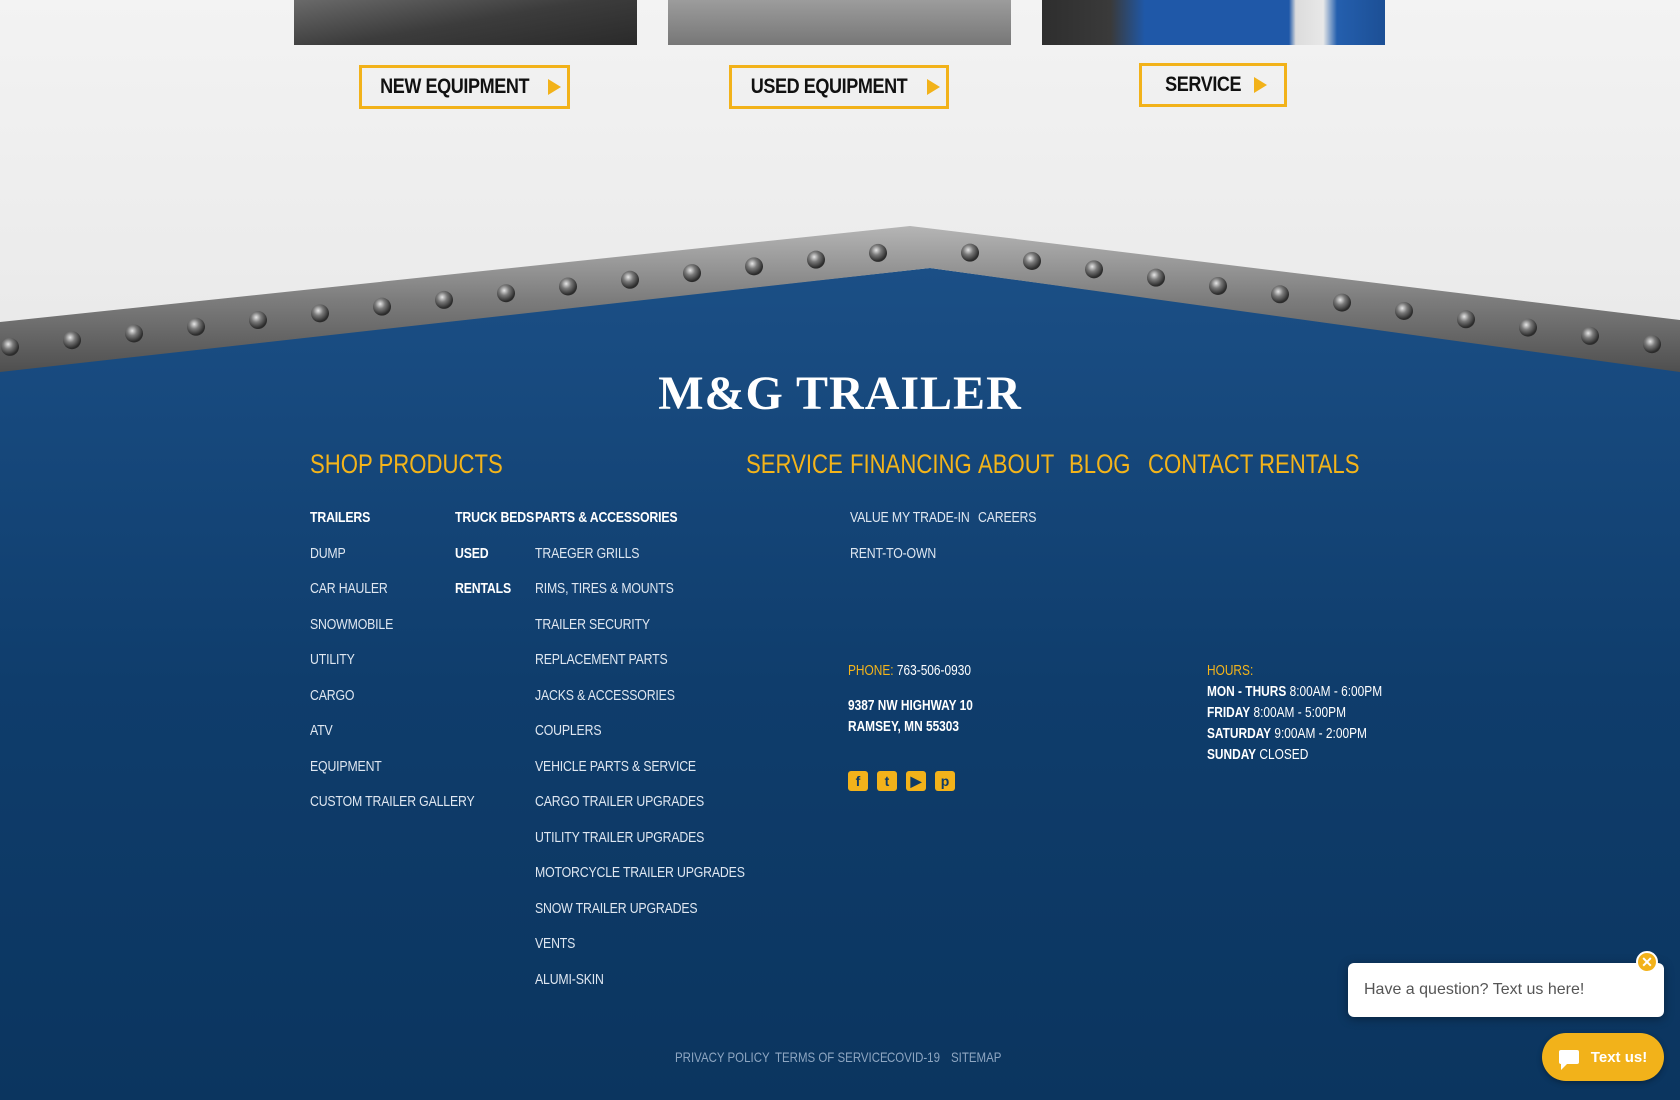 The image size is (1680, 1100). Describe the element at coordinates (605, 624) in the screenshot. I see `parts-link-security: TRAILER SECURITY` at that location.